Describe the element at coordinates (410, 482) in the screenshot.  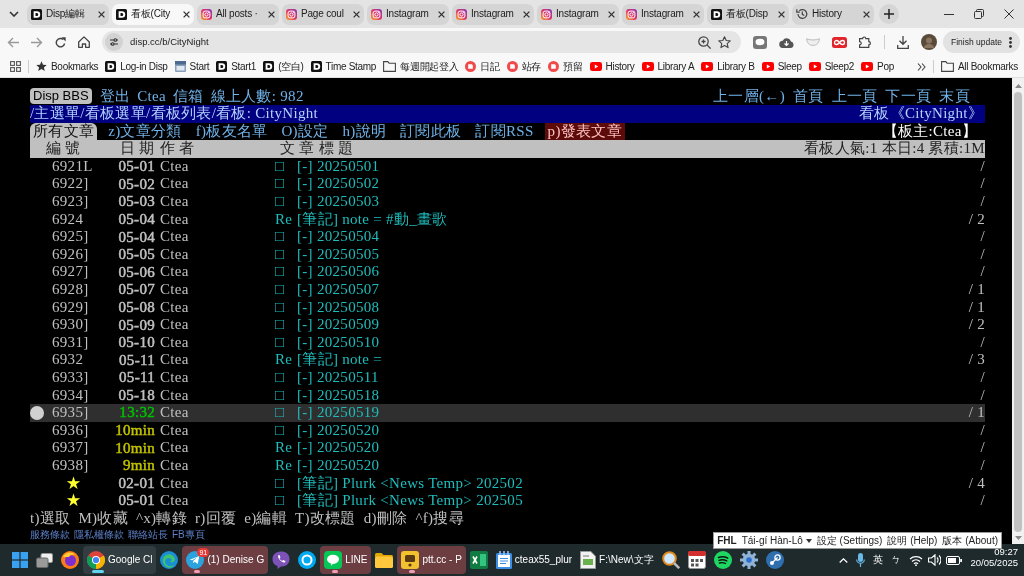
I see `post-title: [筆記] Plurk <News Temp> 202502` at that location.